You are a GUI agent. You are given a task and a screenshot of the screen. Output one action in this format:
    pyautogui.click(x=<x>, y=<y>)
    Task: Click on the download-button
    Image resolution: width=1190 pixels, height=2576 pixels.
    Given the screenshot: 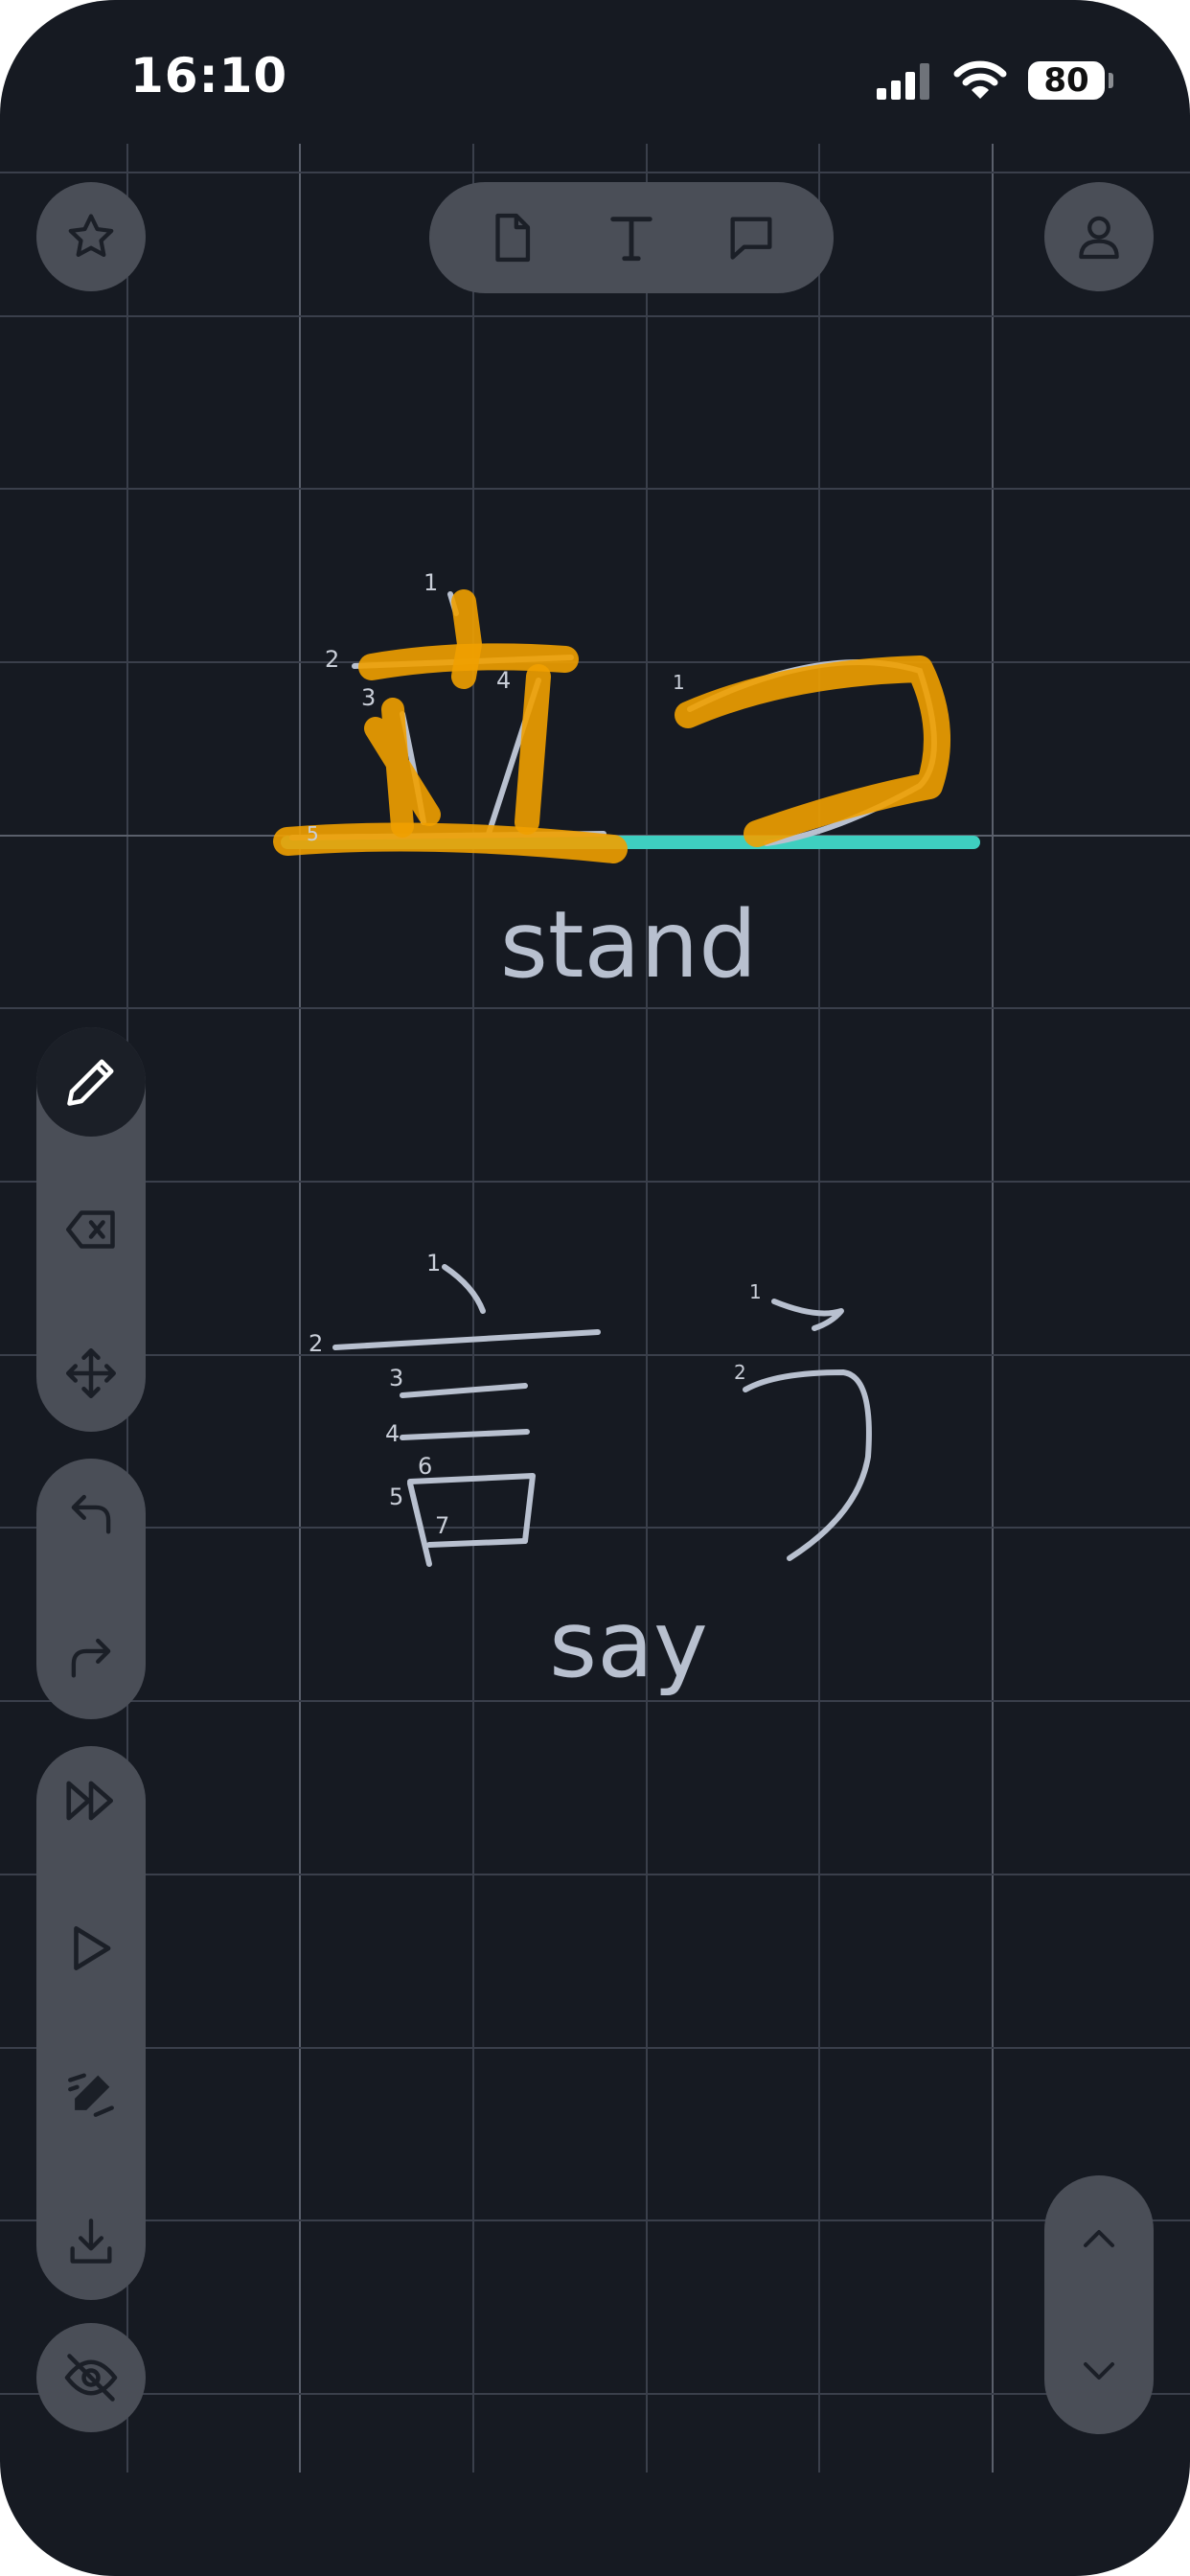 What is the action you would take?
    pyautogui.click(x=91, y=2241)
    